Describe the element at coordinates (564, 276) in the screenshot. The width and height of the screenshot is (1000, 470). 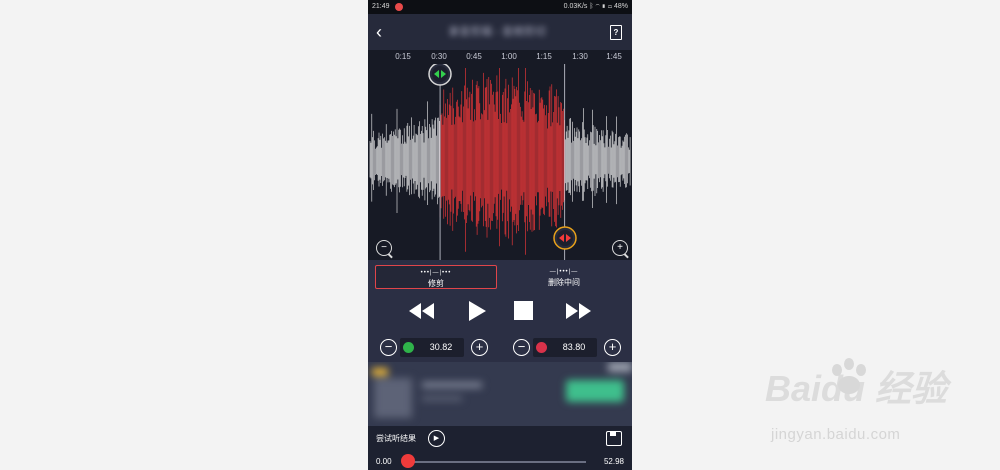
I see `delete-middle-button: —|•••|— 删除中间` at that location.